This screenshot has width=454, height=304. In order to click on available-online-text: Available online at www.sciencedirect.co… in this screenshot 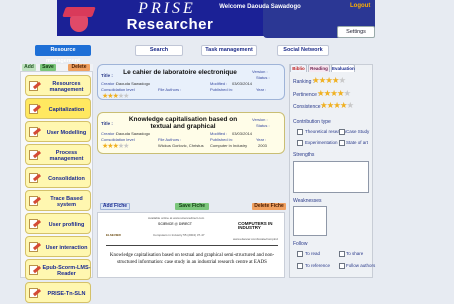, I will do `click(176, 218)`.